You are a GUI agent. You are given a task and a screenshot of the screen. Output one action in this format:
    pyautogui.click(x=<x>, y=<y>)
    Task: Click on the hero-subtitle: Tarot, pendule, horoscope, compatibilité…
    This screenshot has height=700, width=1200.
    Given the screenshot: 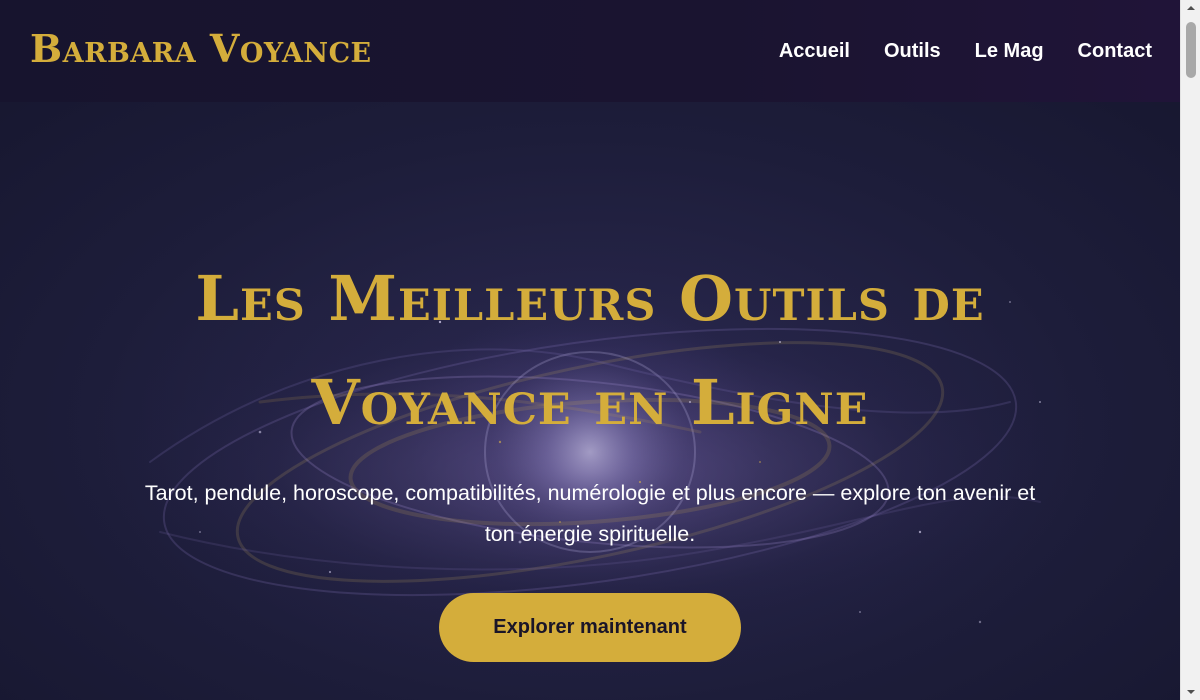 What is the action you would take?
    pyautogui.click(x=590, y=514)
    